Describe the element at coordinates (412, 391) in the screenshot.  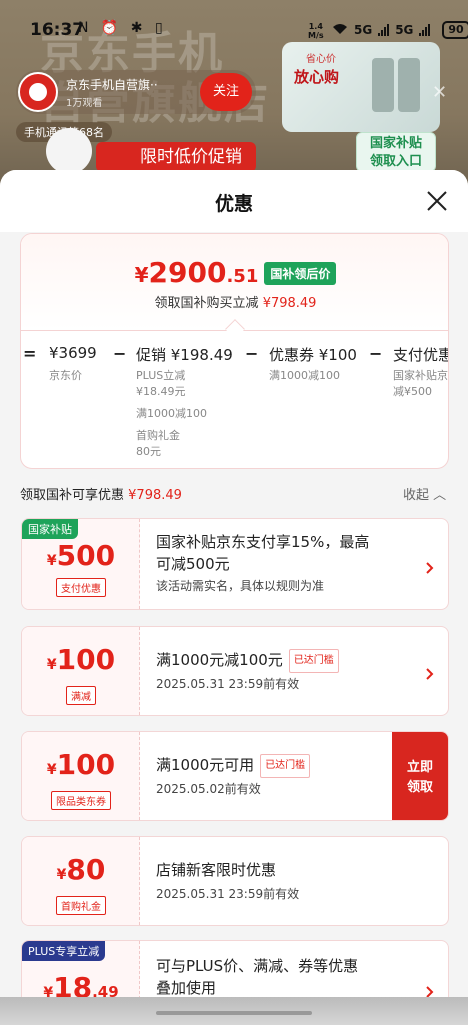
I see `pay-detail-2: 减¥500` at that location.